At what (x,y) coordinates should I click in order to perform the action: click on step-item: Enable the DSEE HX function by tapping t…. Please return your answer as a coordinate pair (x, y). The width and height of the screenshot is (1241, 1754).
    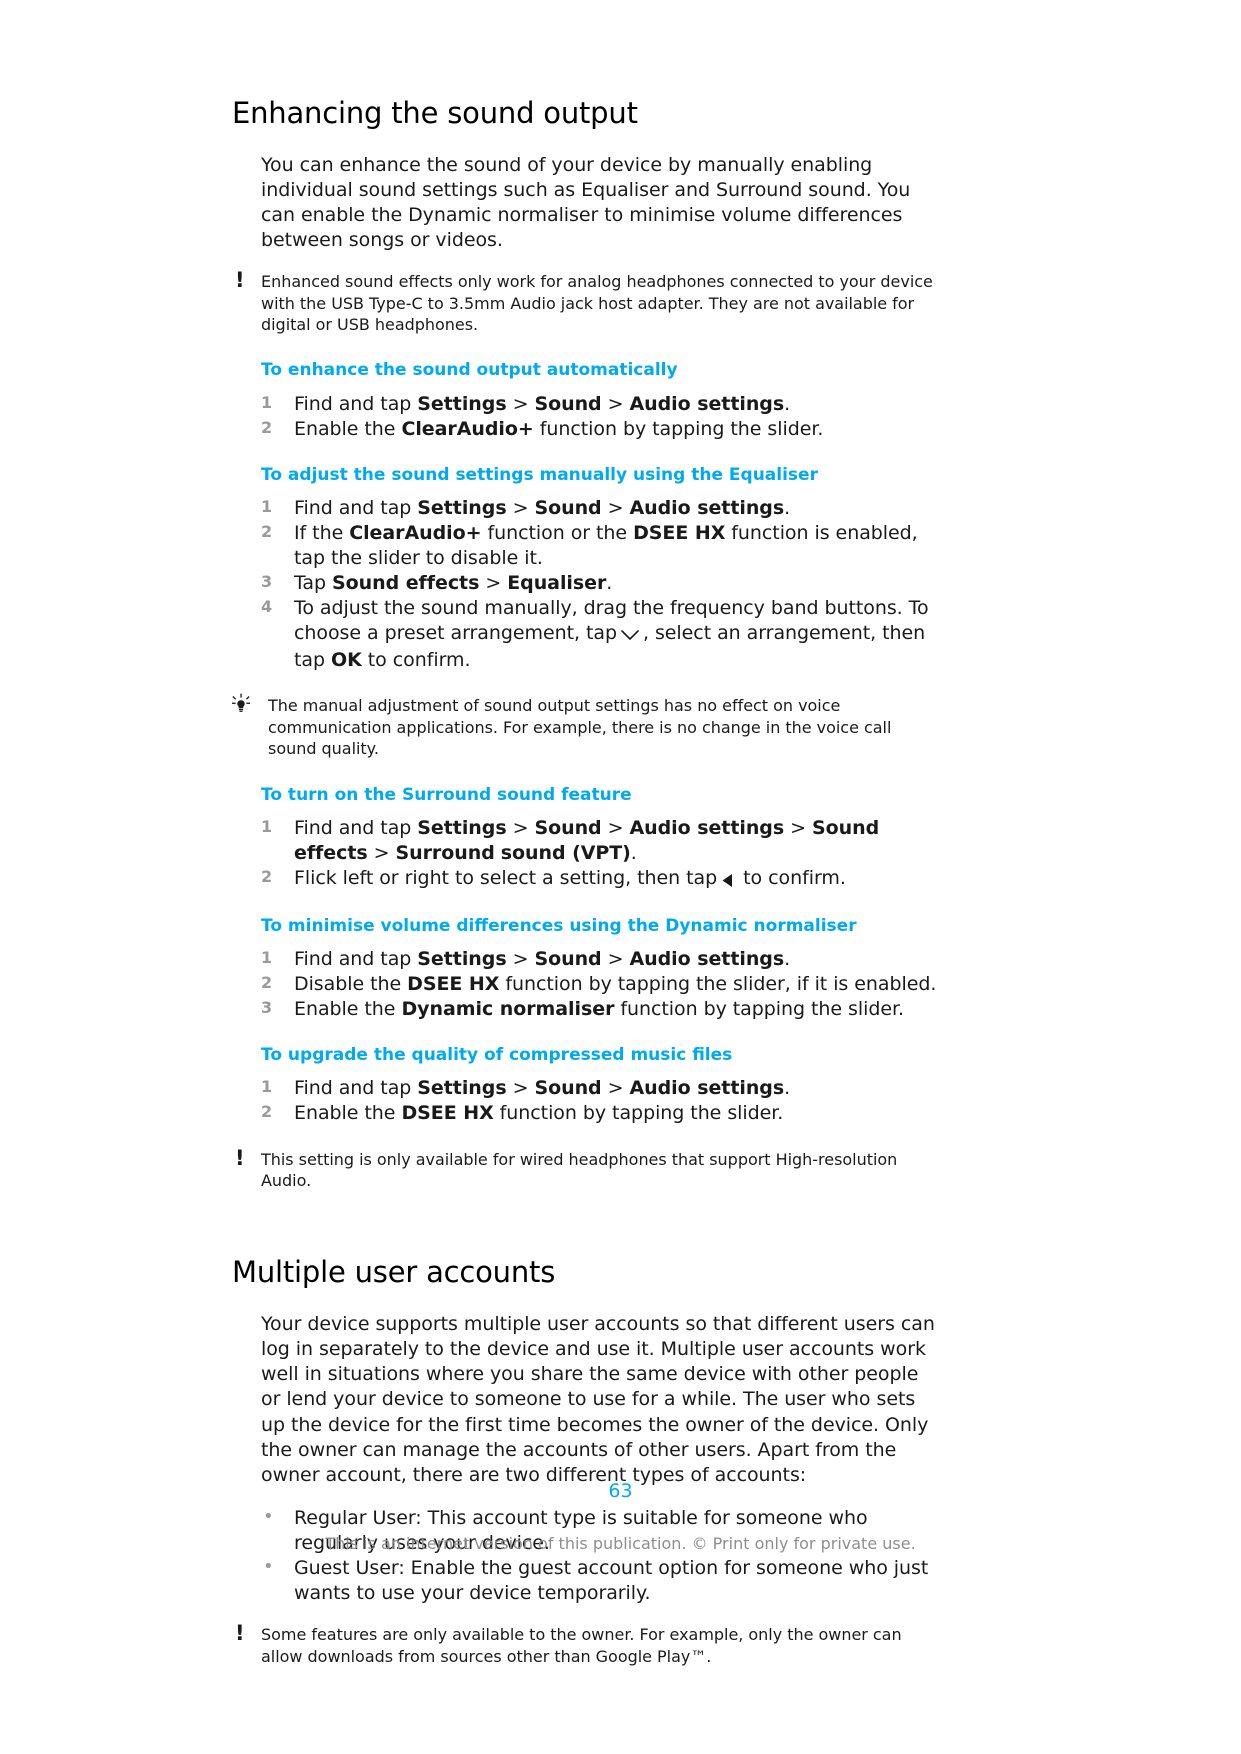
    Looking at the image, I should click on (601, 1113).